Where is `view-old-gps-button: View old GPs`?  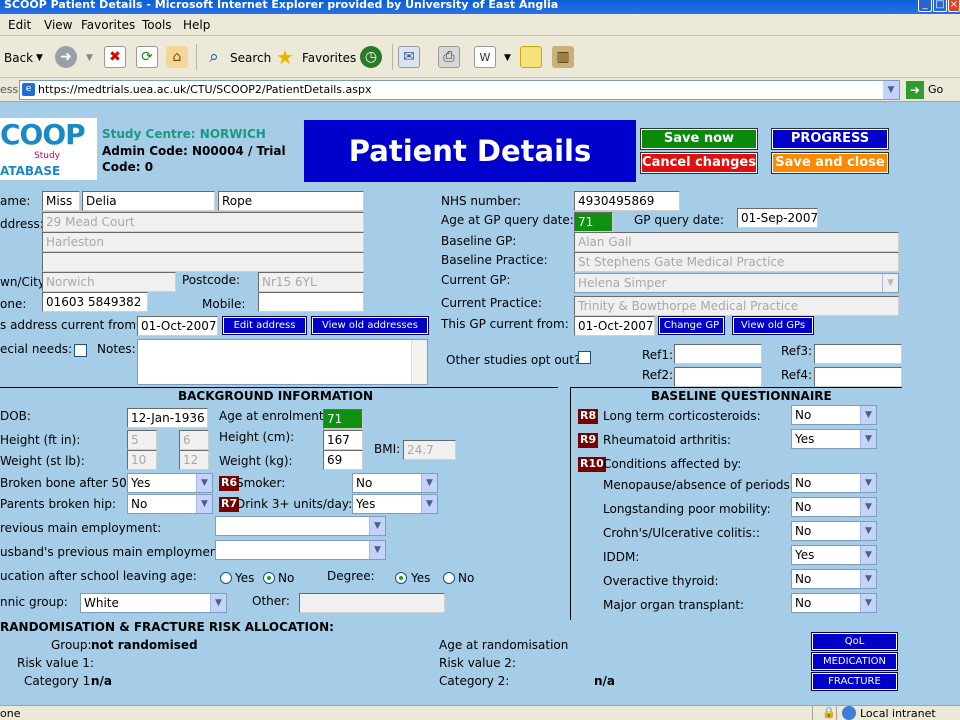 view-old-gps-button: View old GPs is located at coordinates (773, 325).